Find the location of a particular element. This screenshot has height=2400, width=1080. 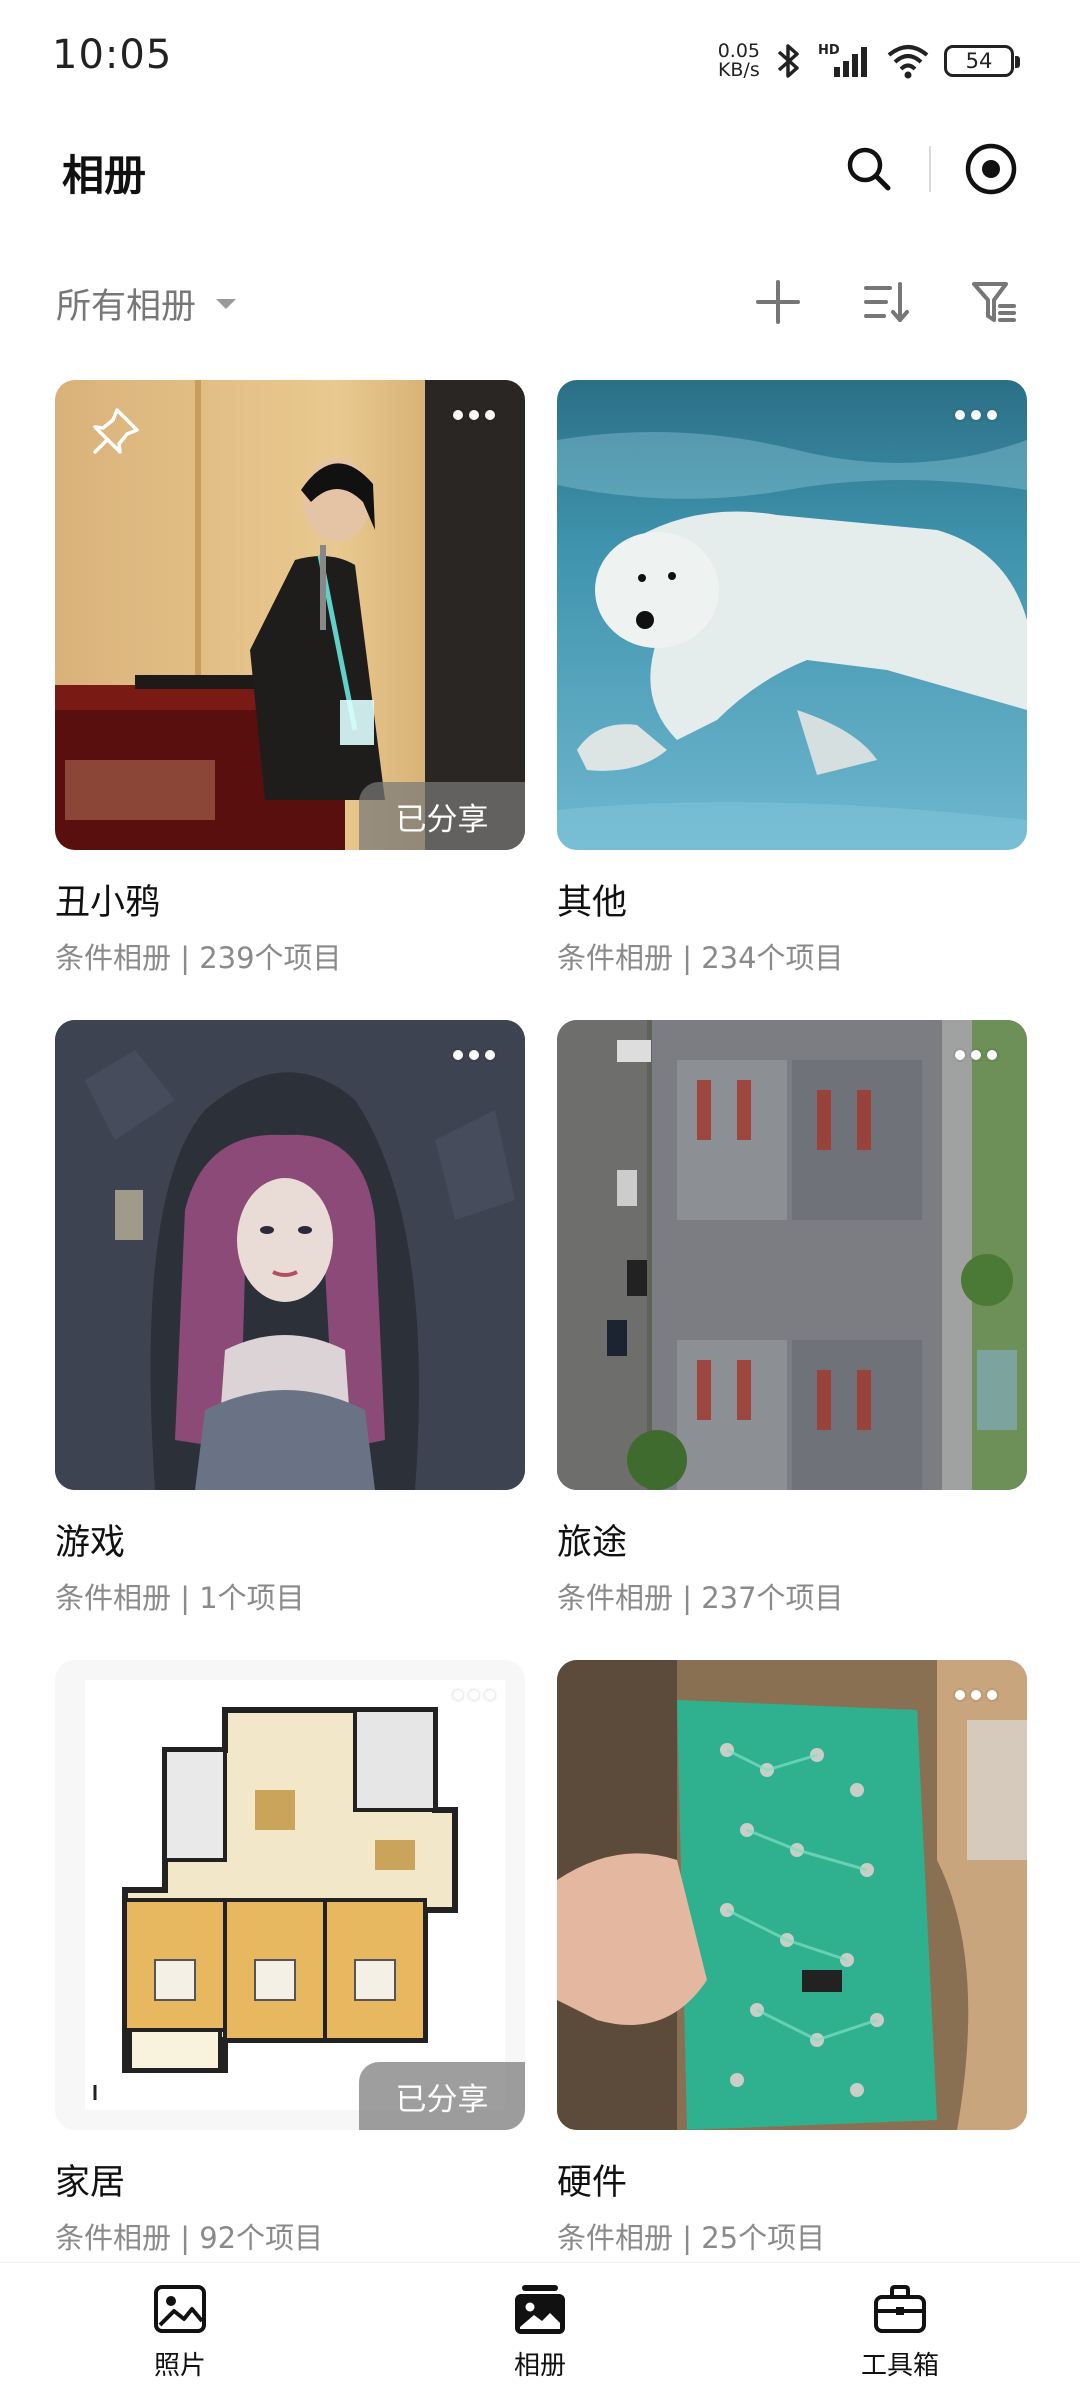

circuit-board-photo is located at coordinates (792, 1895).